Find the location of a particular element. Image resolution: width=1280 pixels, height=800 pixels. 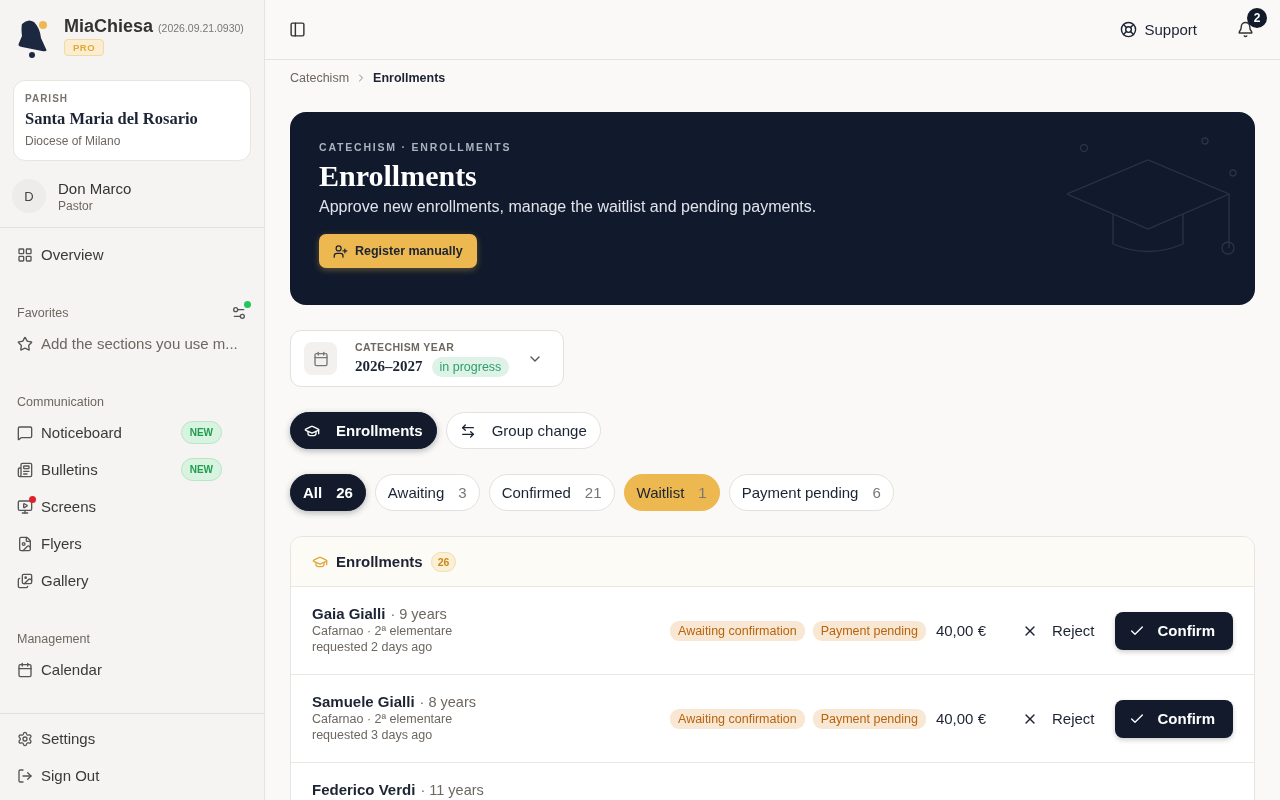

user-plus-icon is located at coordinates (340, 251).